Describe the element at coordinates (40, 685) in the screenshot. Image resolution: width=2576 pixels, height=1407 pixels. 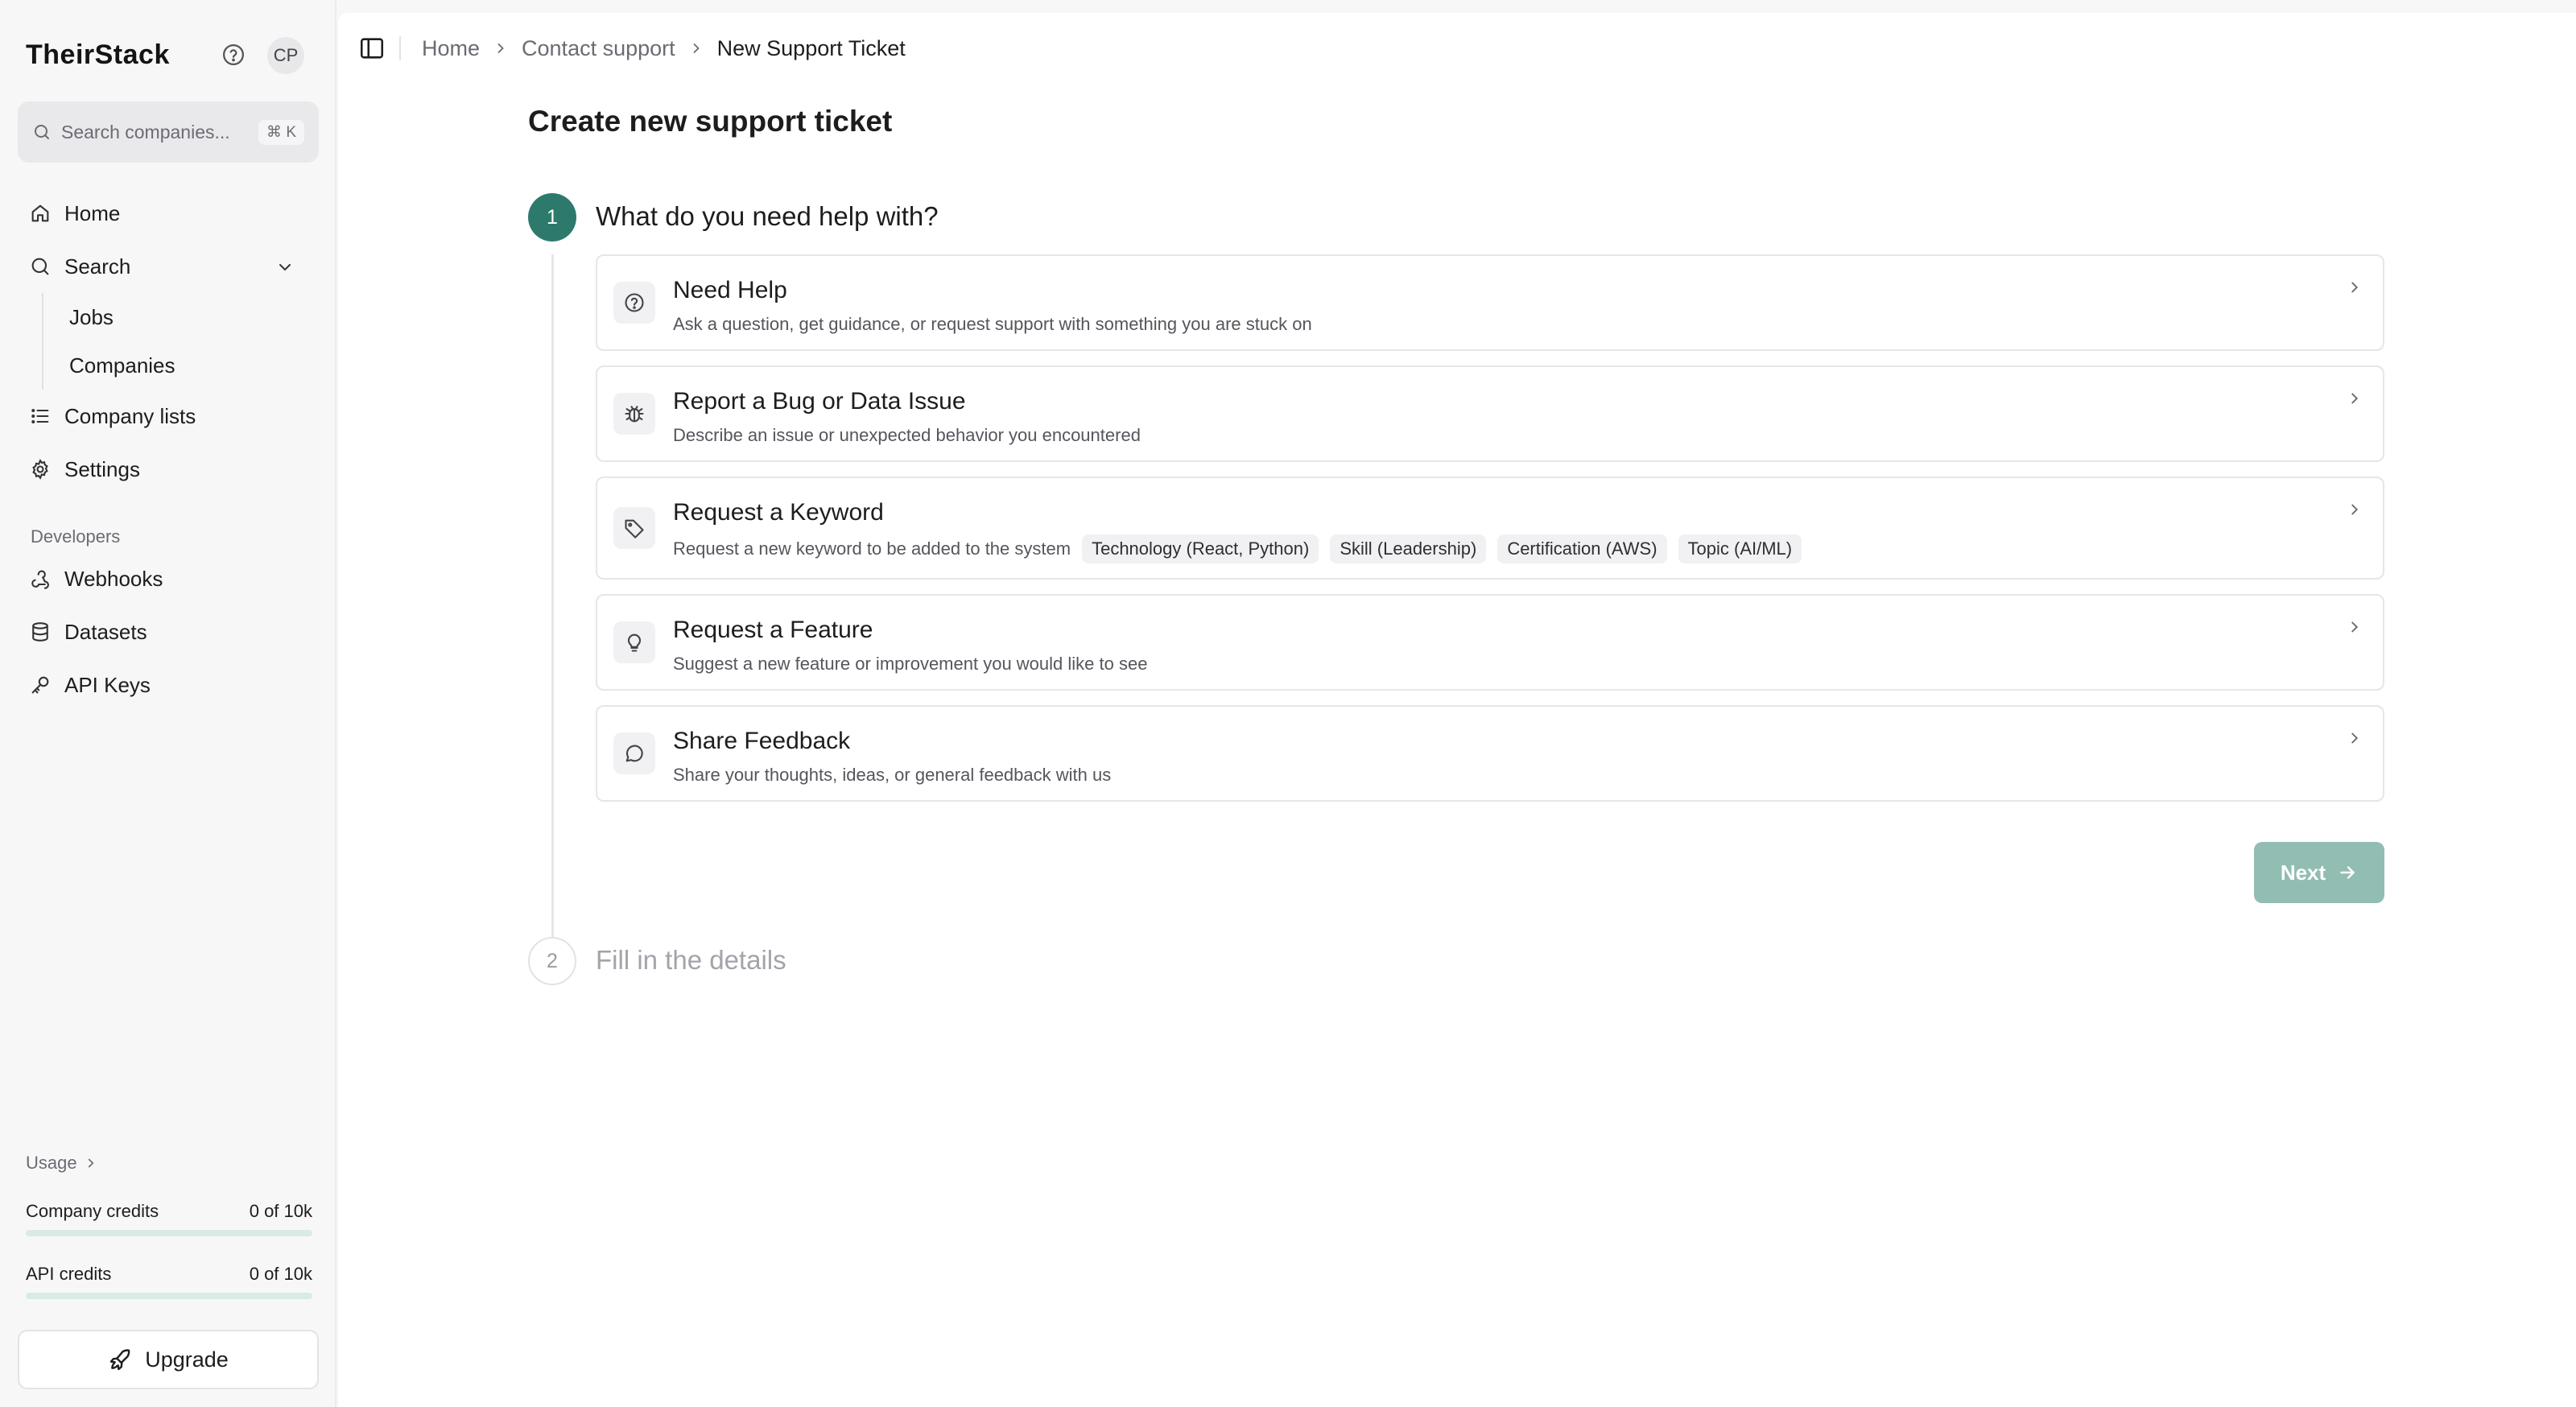
I see `key-icon` at that location.